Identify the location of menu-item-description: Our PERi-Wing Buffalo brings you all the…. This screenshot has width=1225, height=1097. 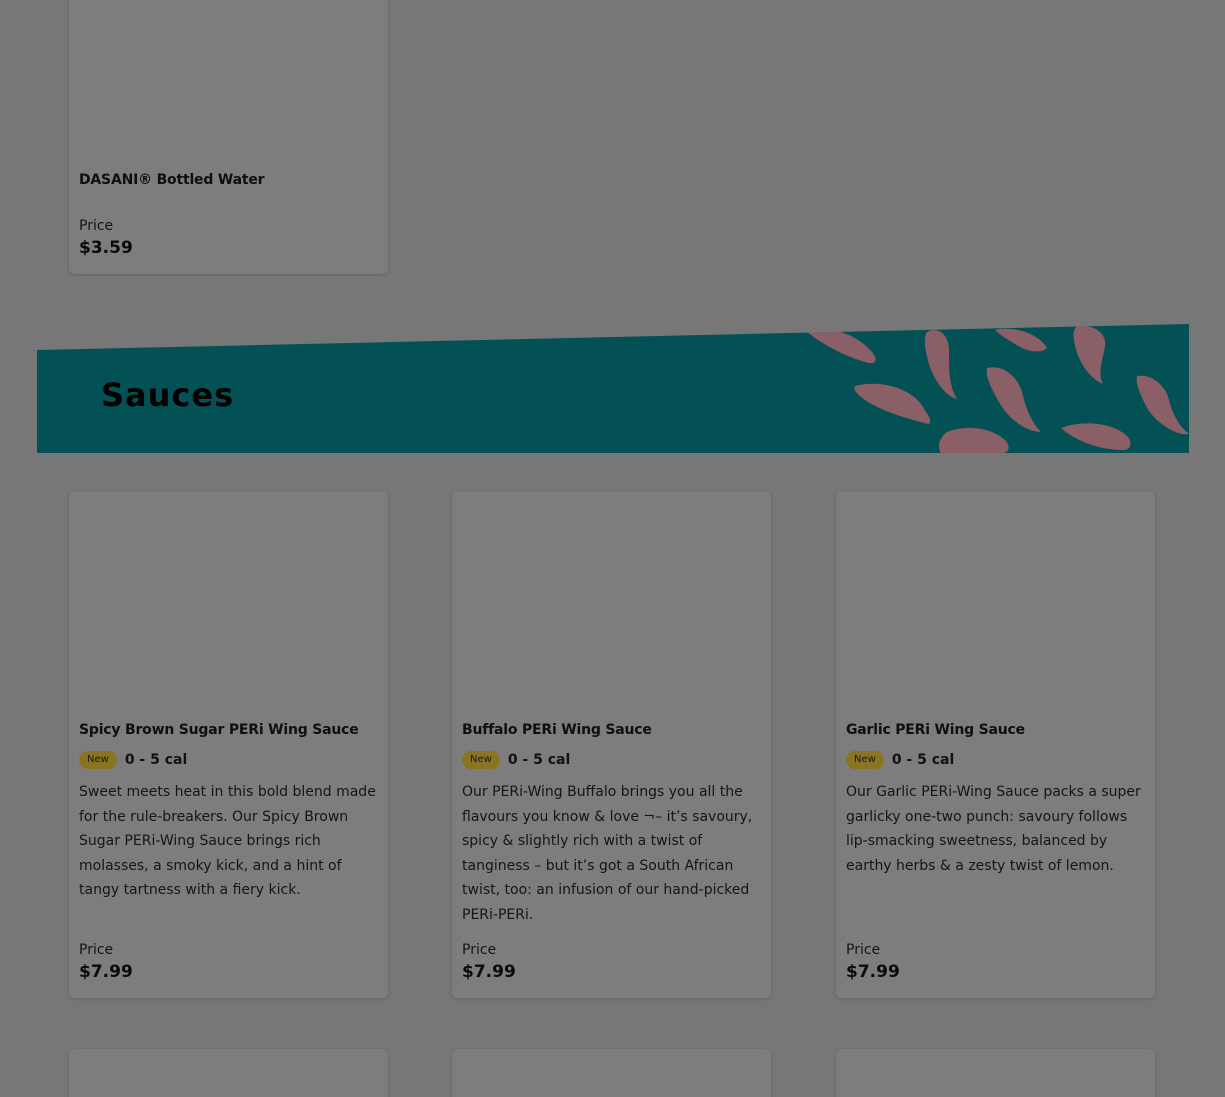
(607, 853).